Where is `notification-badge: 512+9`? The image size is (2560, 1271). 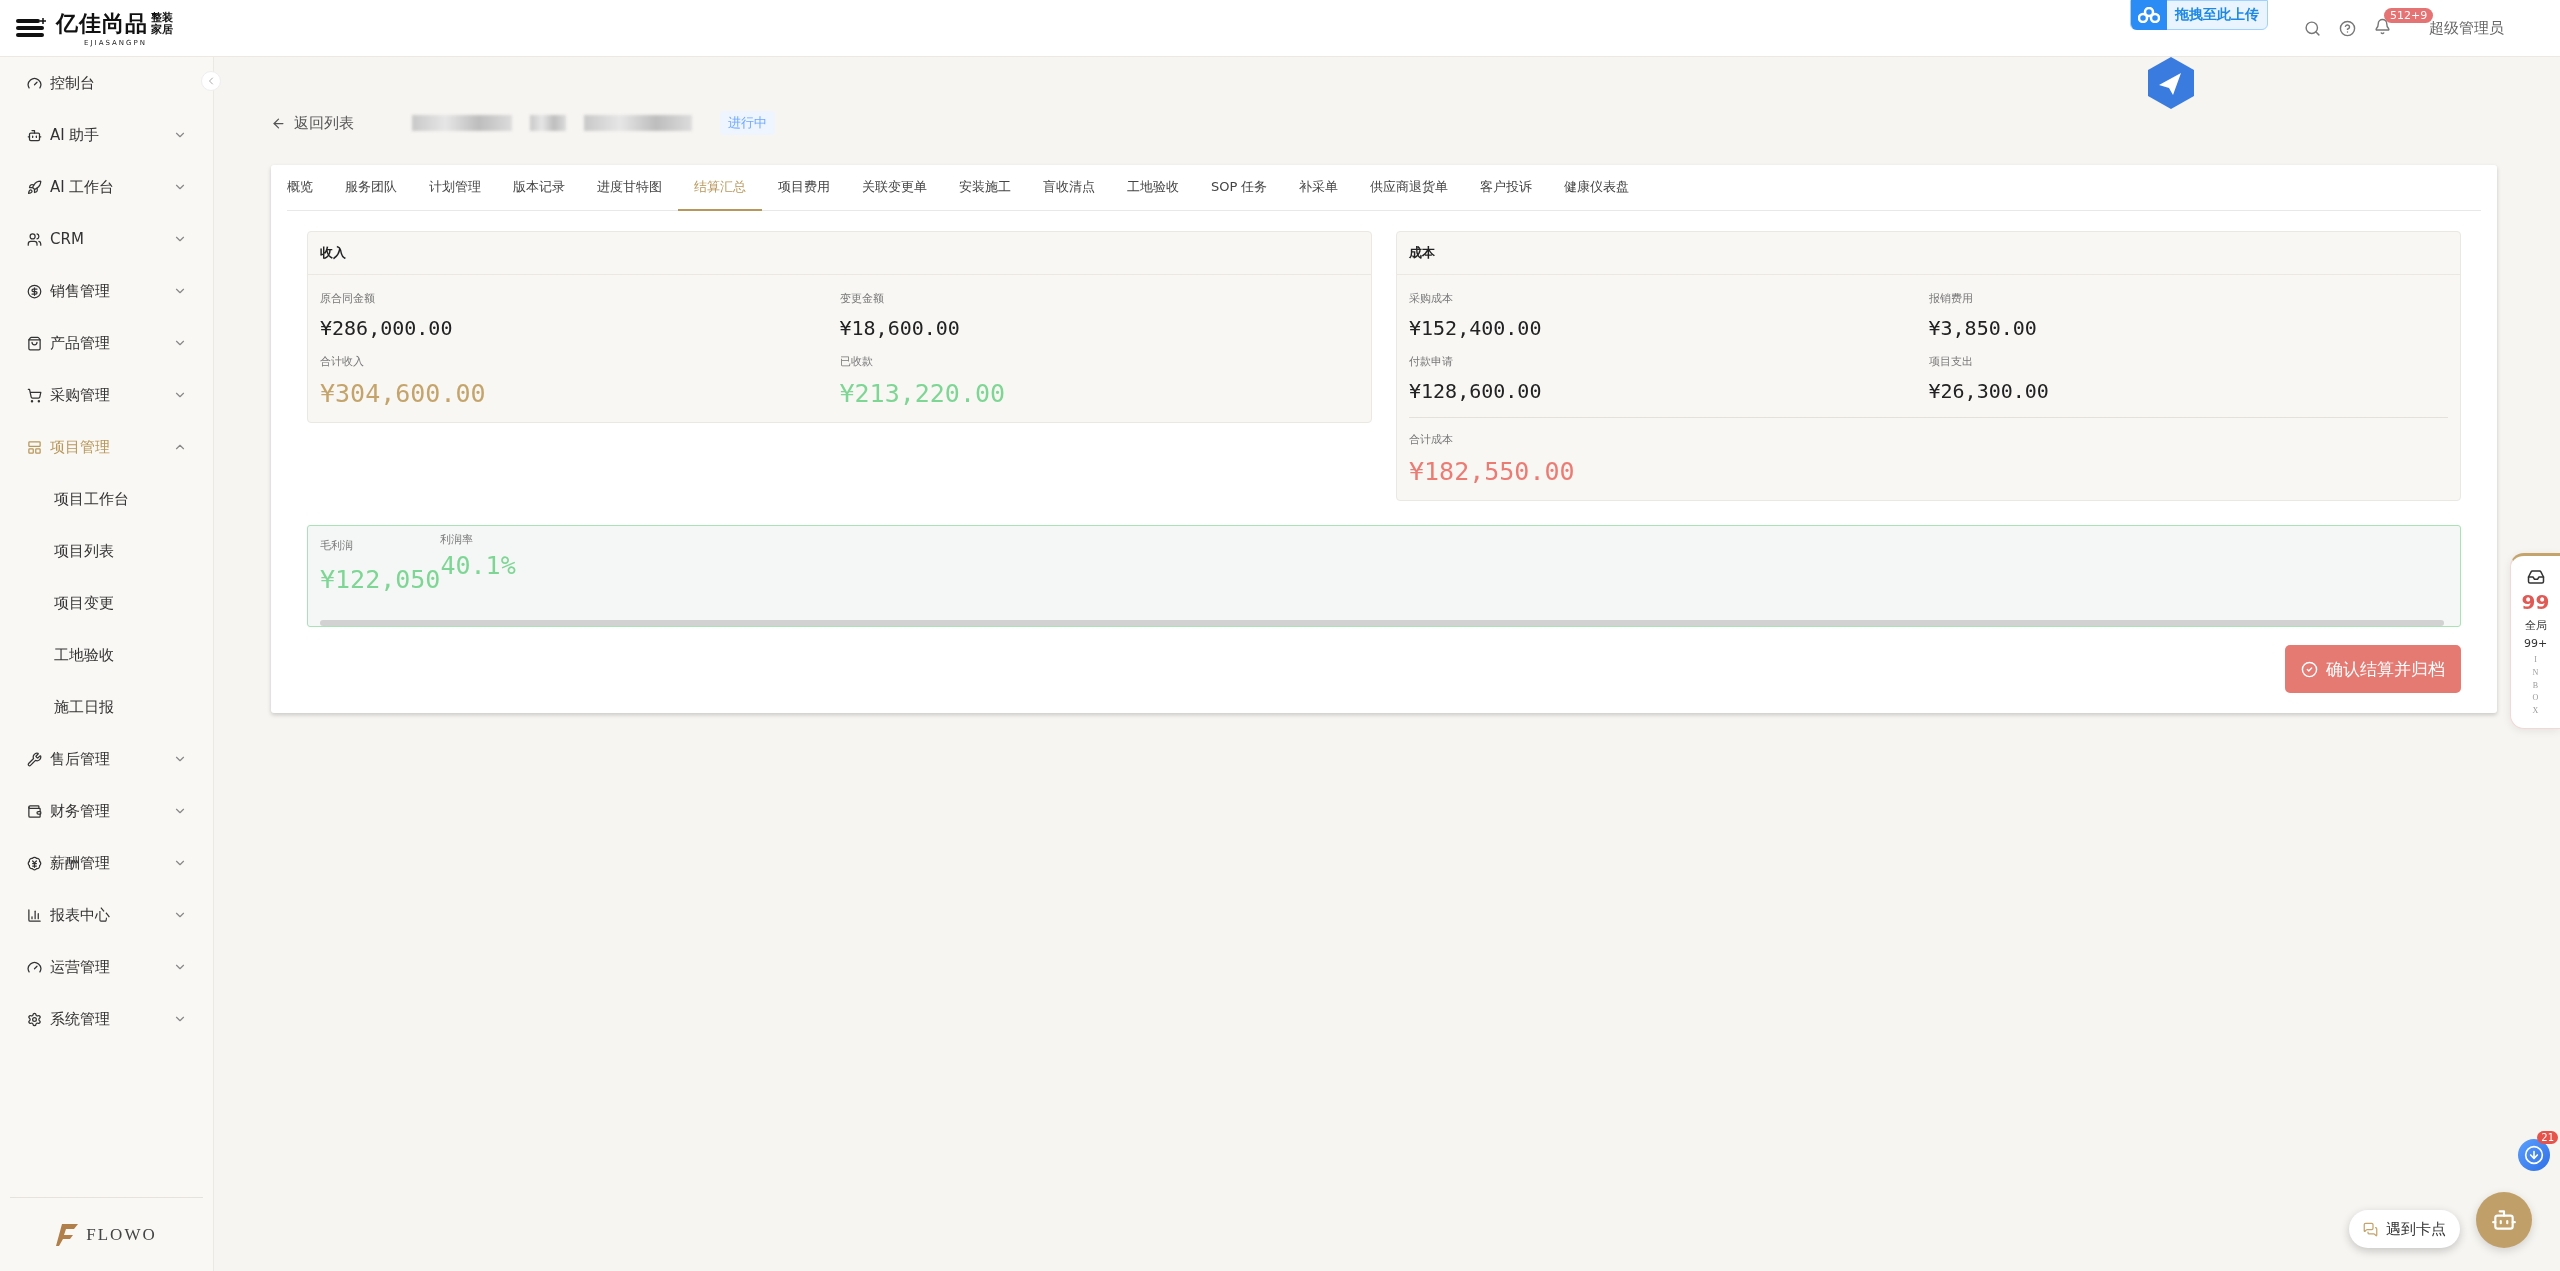
notification-badge: 512+9 is located at coordinates (2409, 15).